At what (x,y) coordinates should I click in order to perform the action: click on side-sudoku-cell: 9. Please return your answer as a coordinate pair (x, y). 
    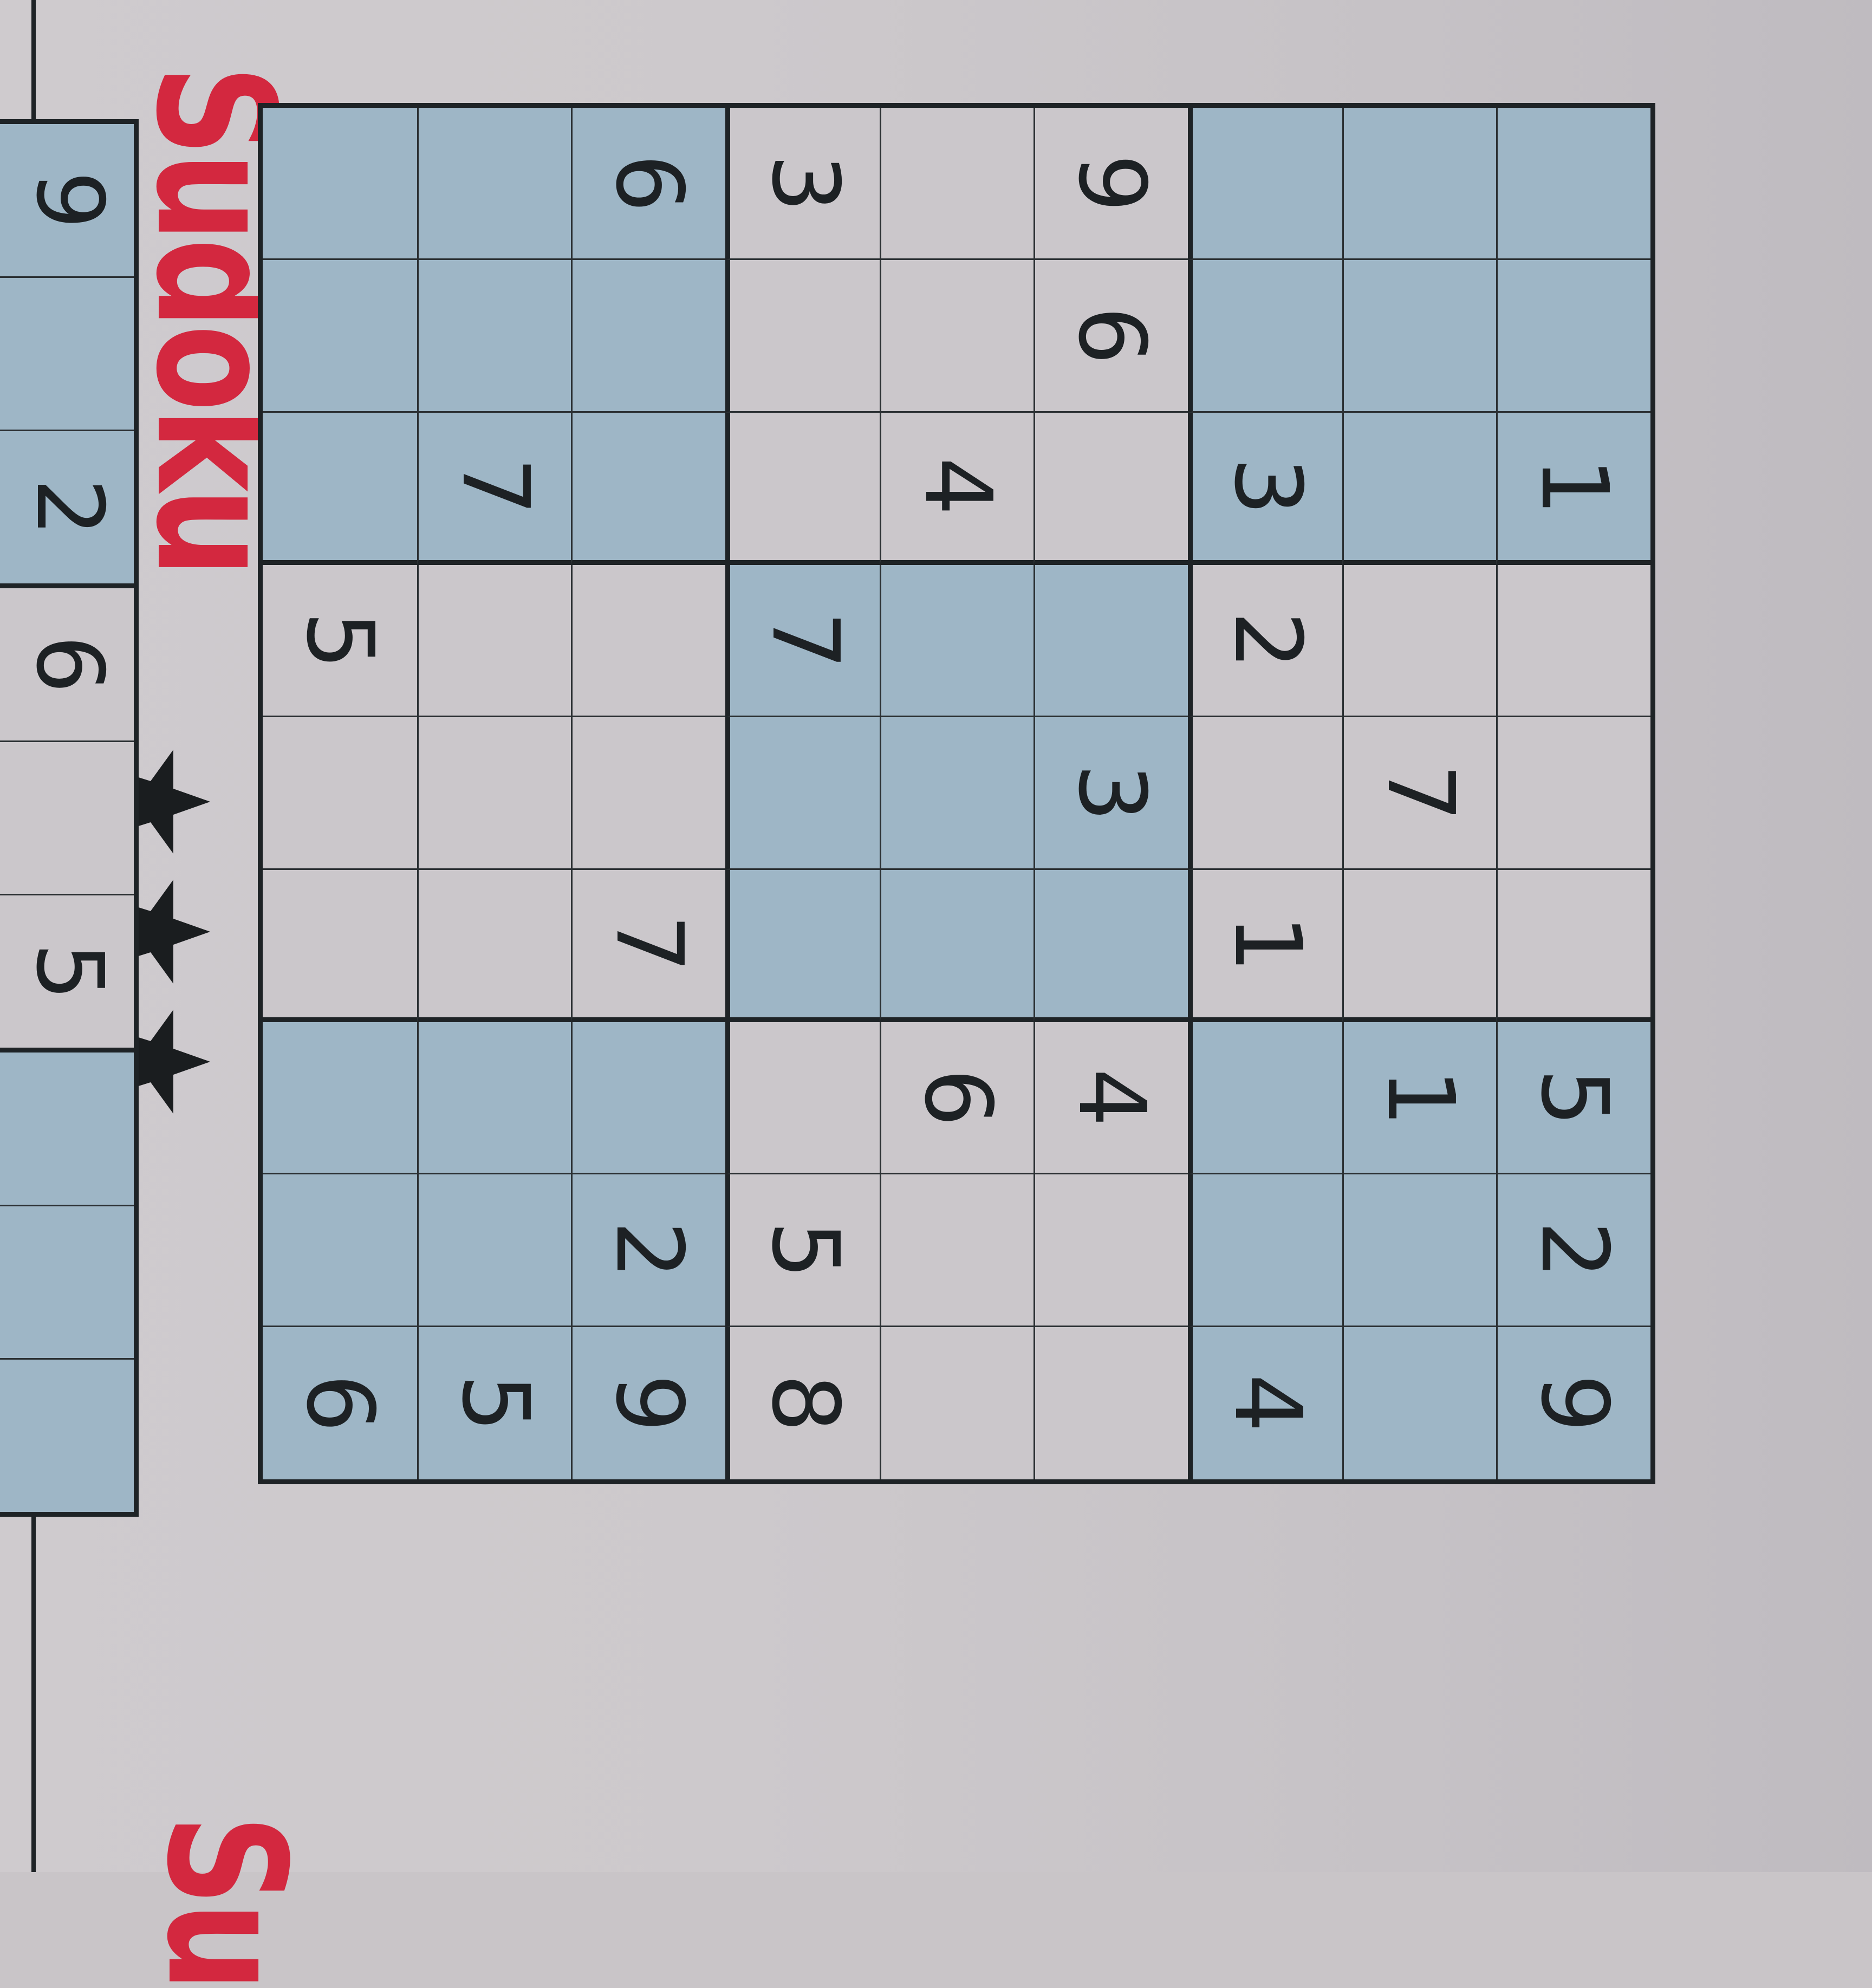
    Looking at the image, I should click on (67, 201).